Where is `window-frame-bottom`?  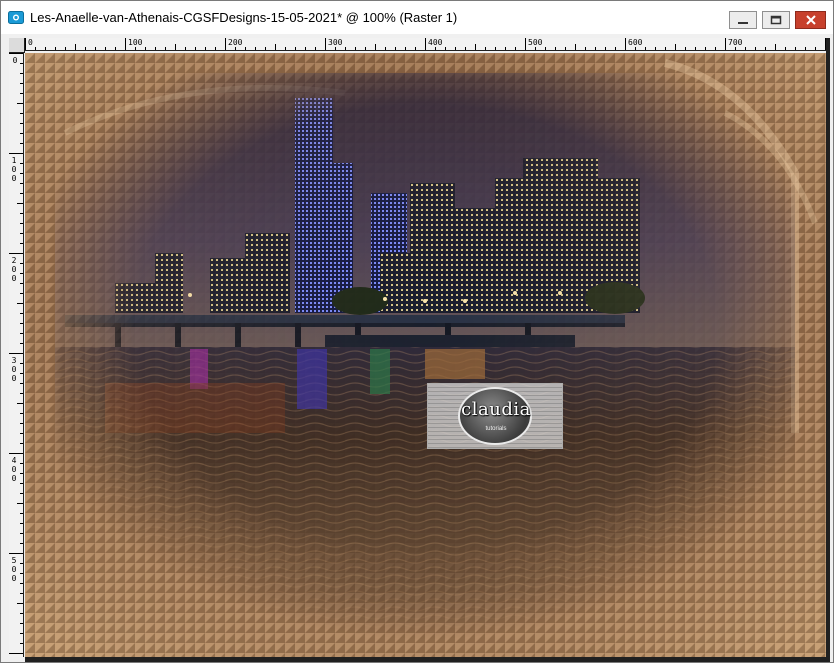 window-frame-bottom is located at coordinates (425, 659).